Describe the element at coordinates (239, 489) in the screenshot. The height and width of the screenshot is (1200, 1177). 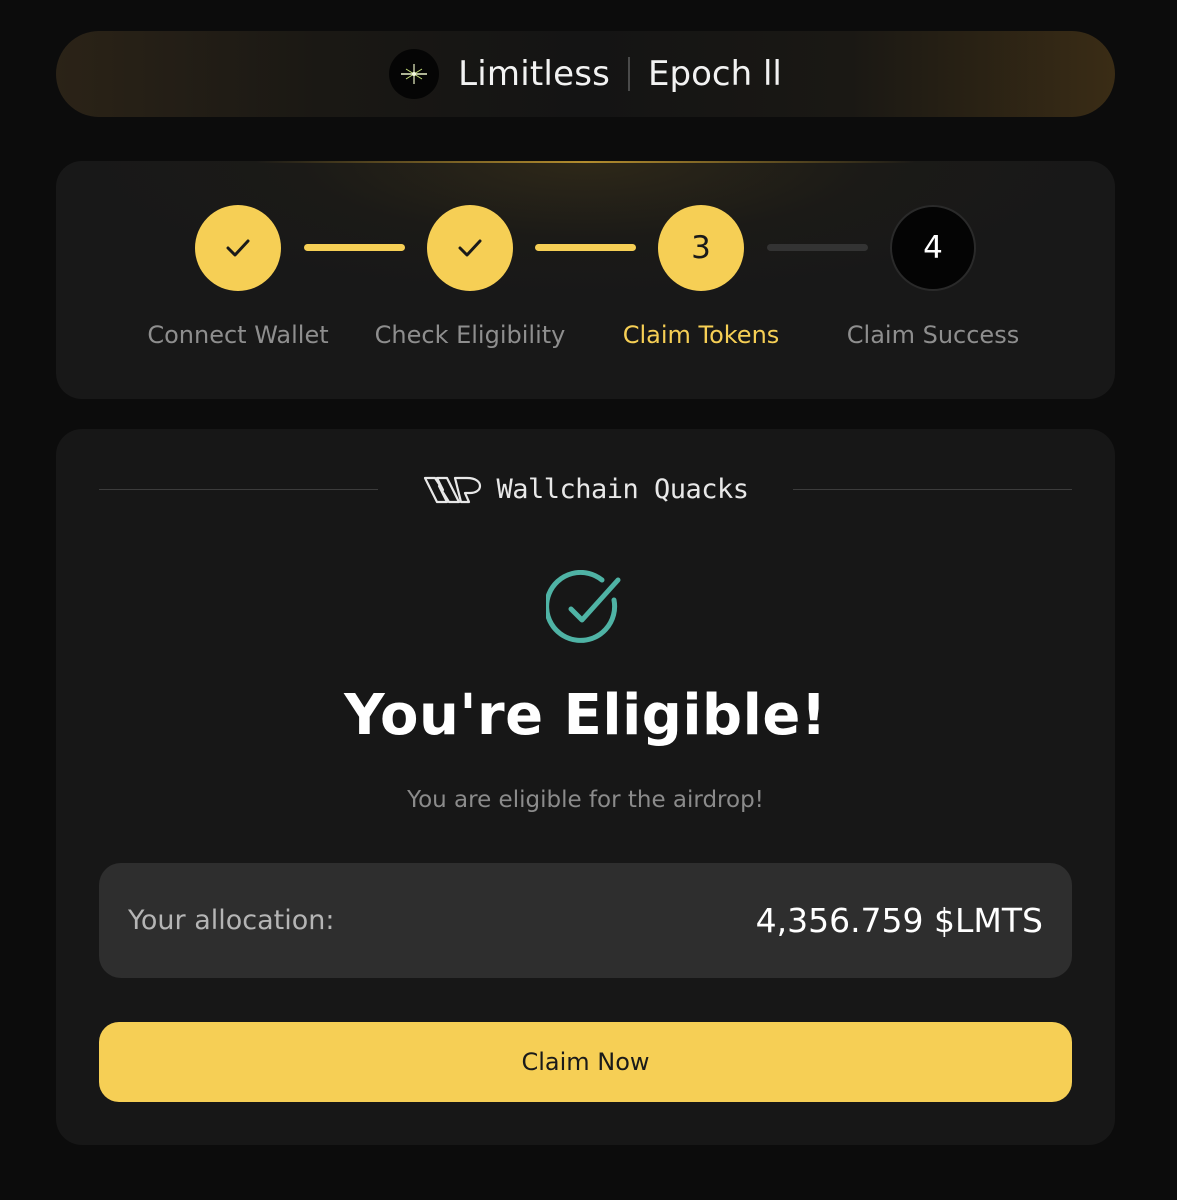
I see `partner-divider-left` at that location.